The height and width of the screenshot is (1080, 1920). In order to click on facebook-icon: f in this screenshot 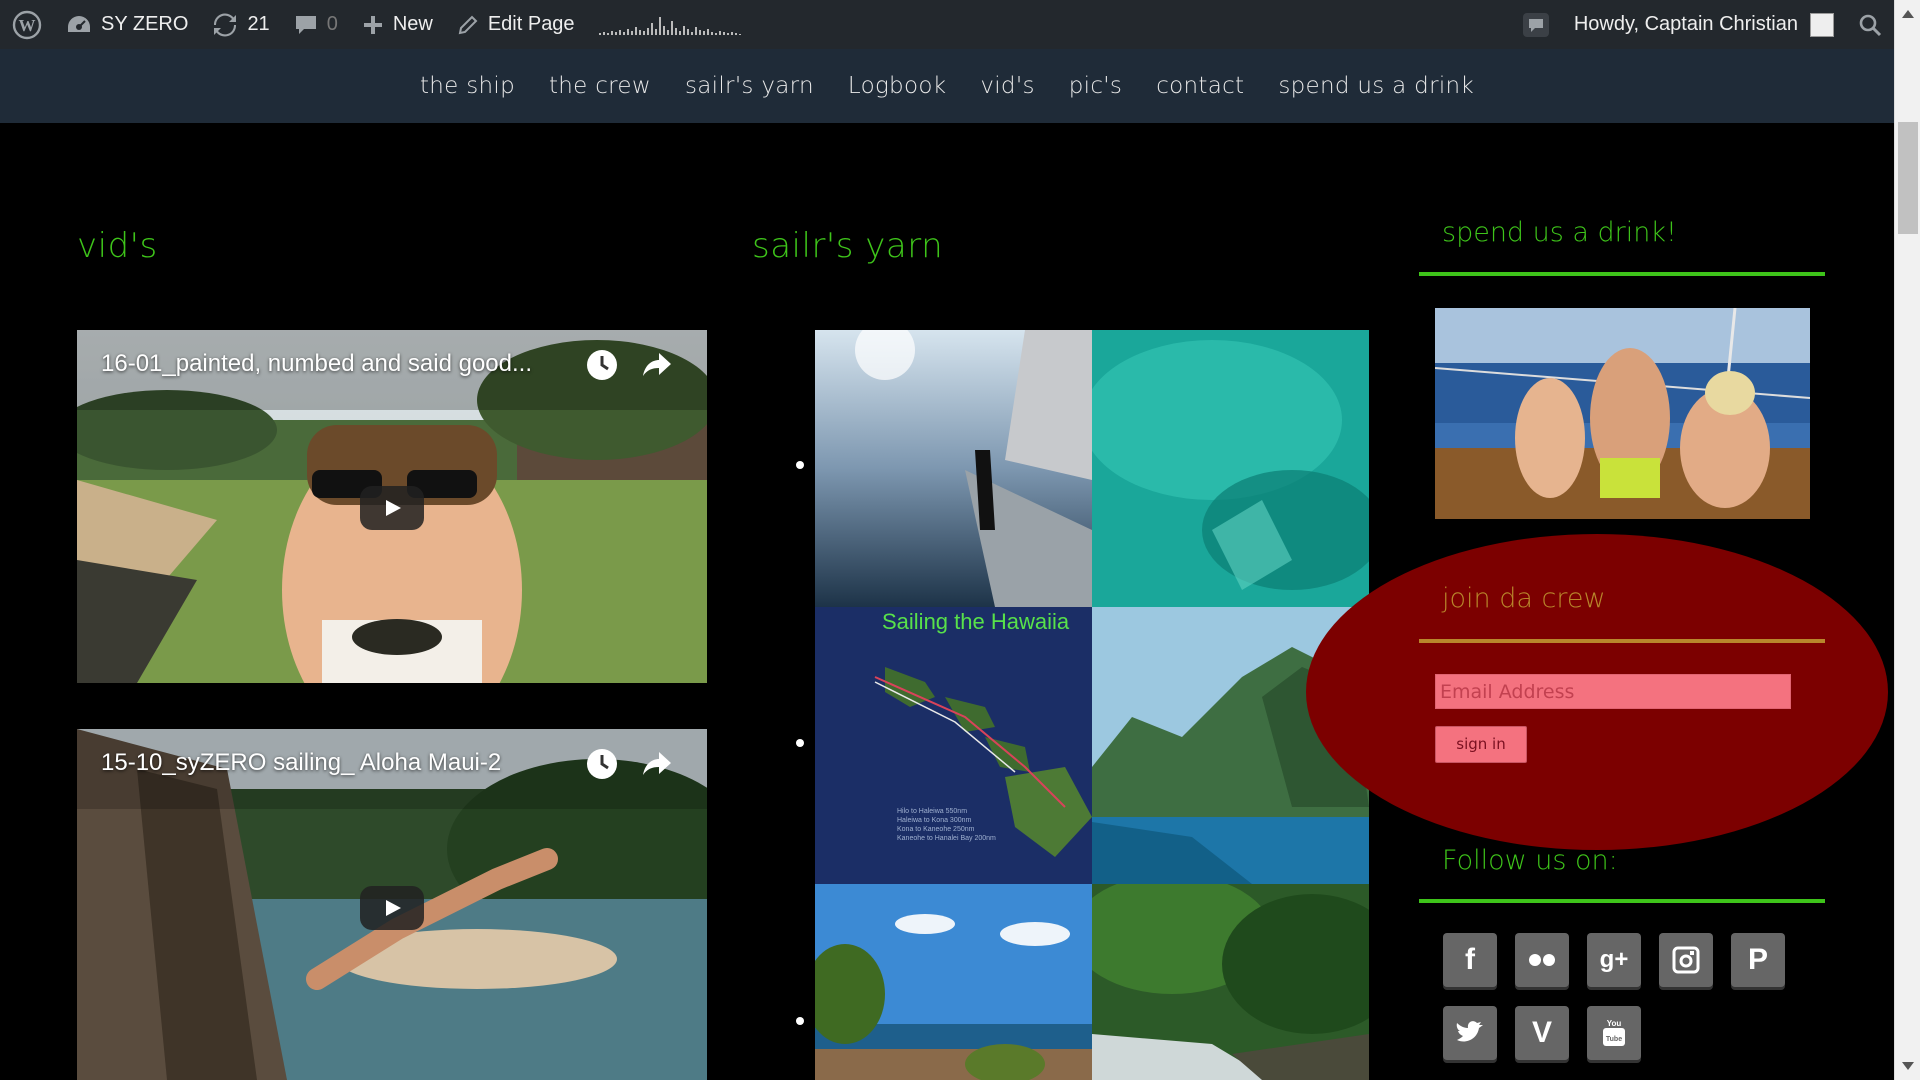, I will do `click(1470, 960)`.